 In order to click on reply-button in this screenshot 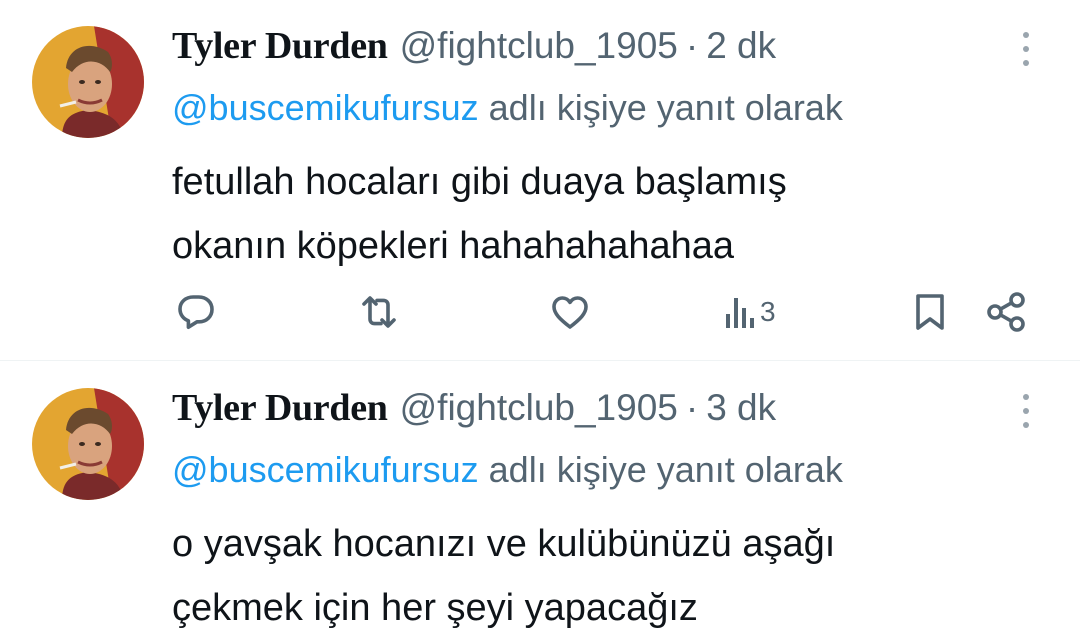, I will do `click(196, 312)`.